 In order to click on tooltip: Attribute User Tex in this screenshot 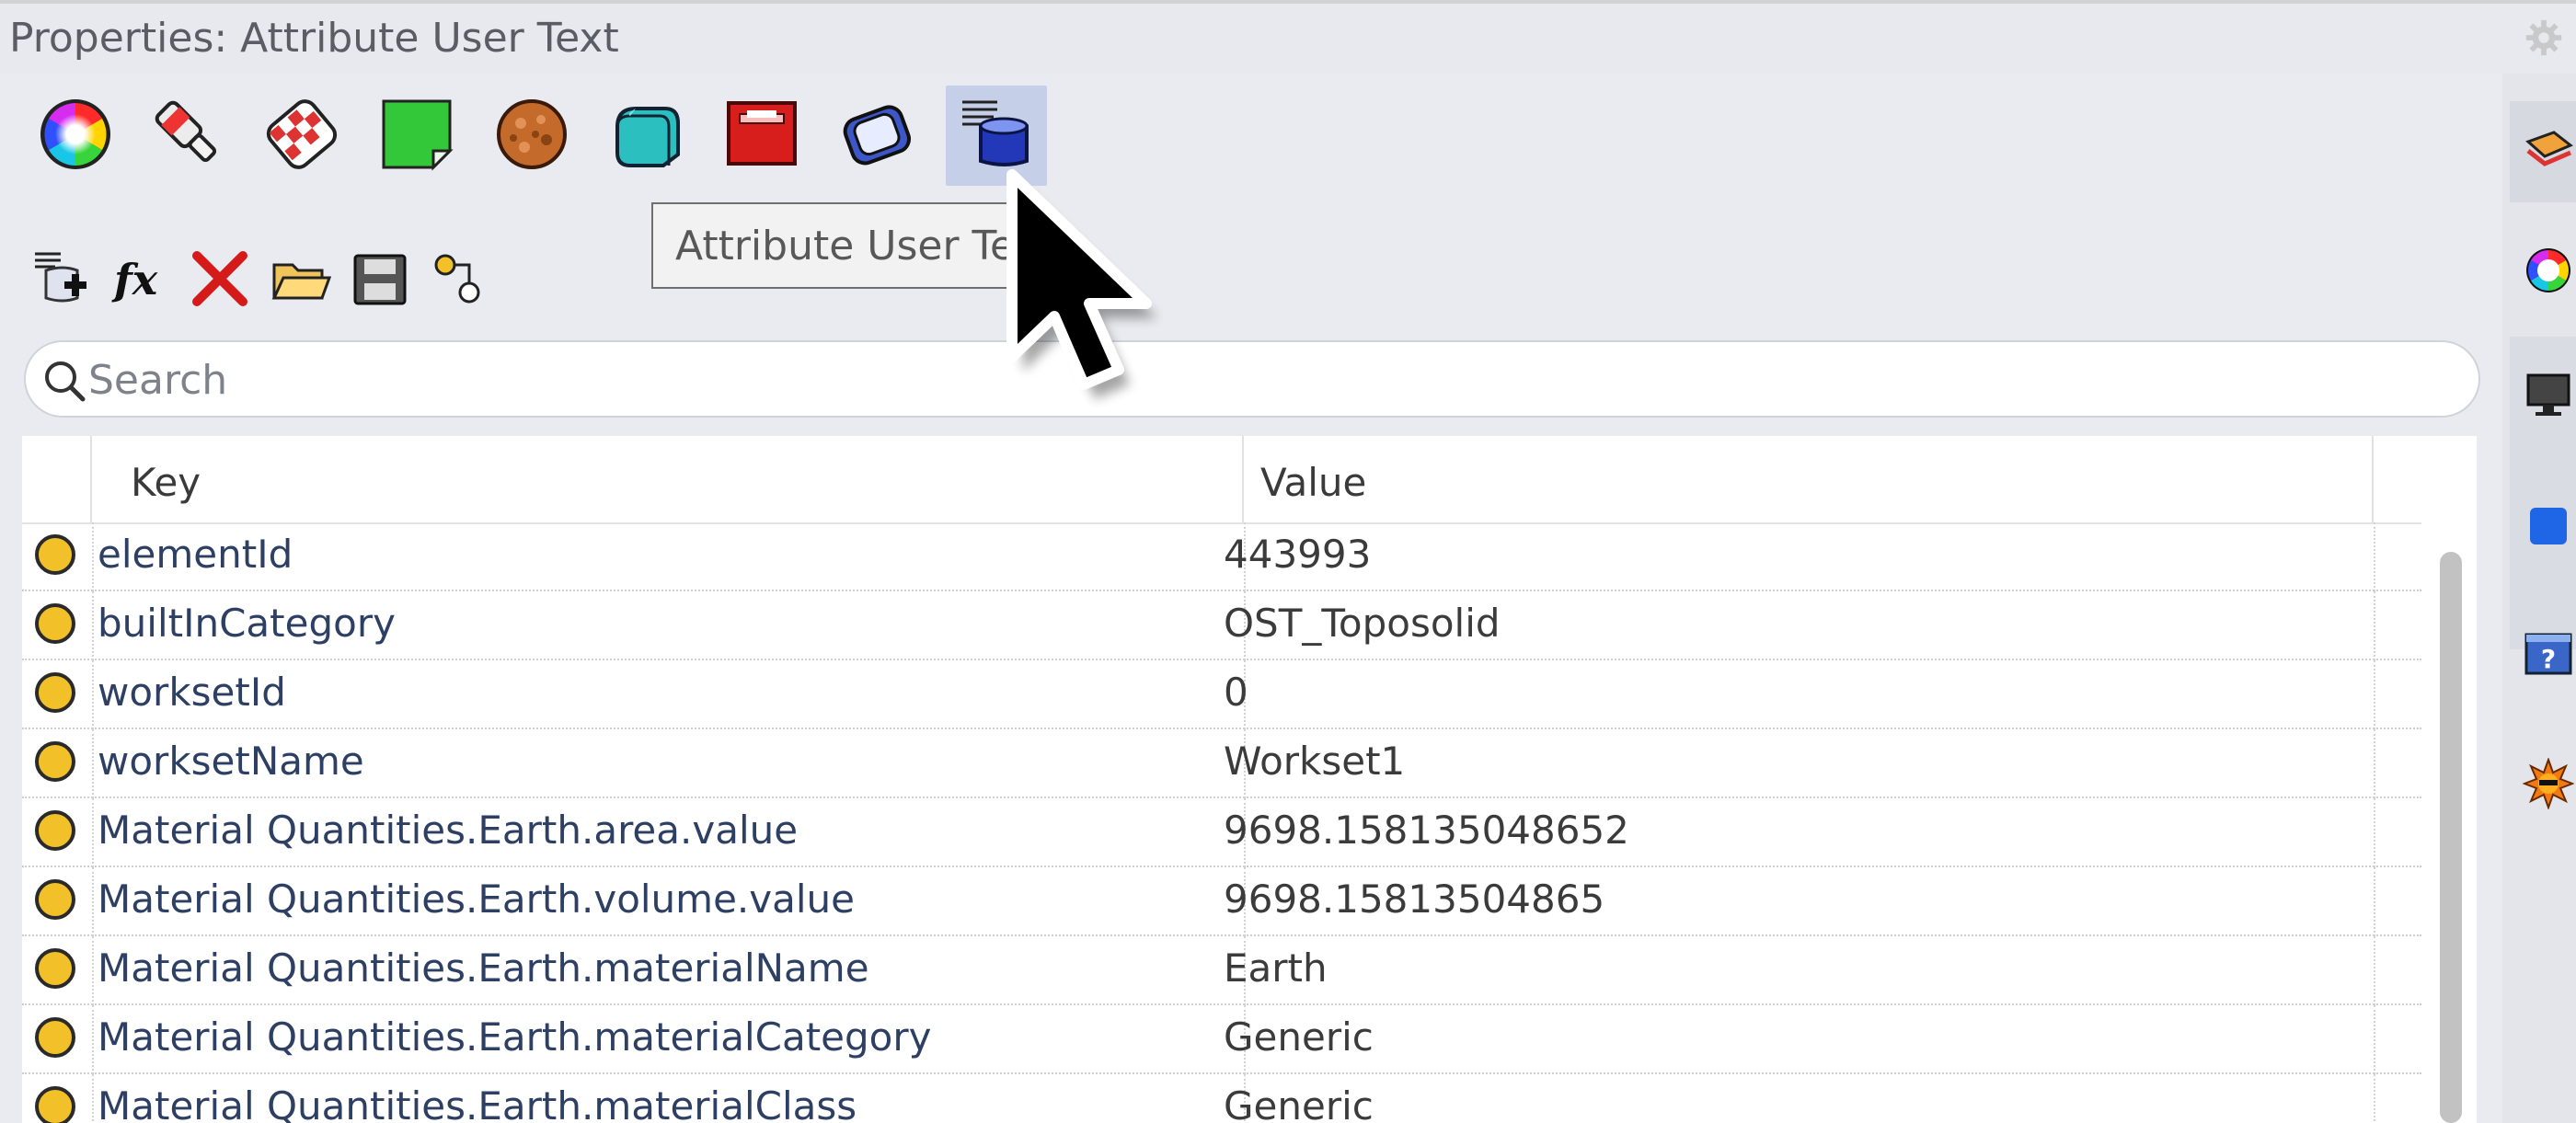, I will do `click(844, 245)`.